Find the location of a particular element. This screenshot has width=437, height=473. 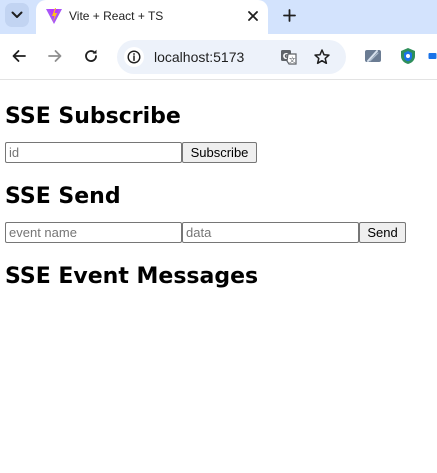

extension-feather-icon is located at coordinates (373, 56).